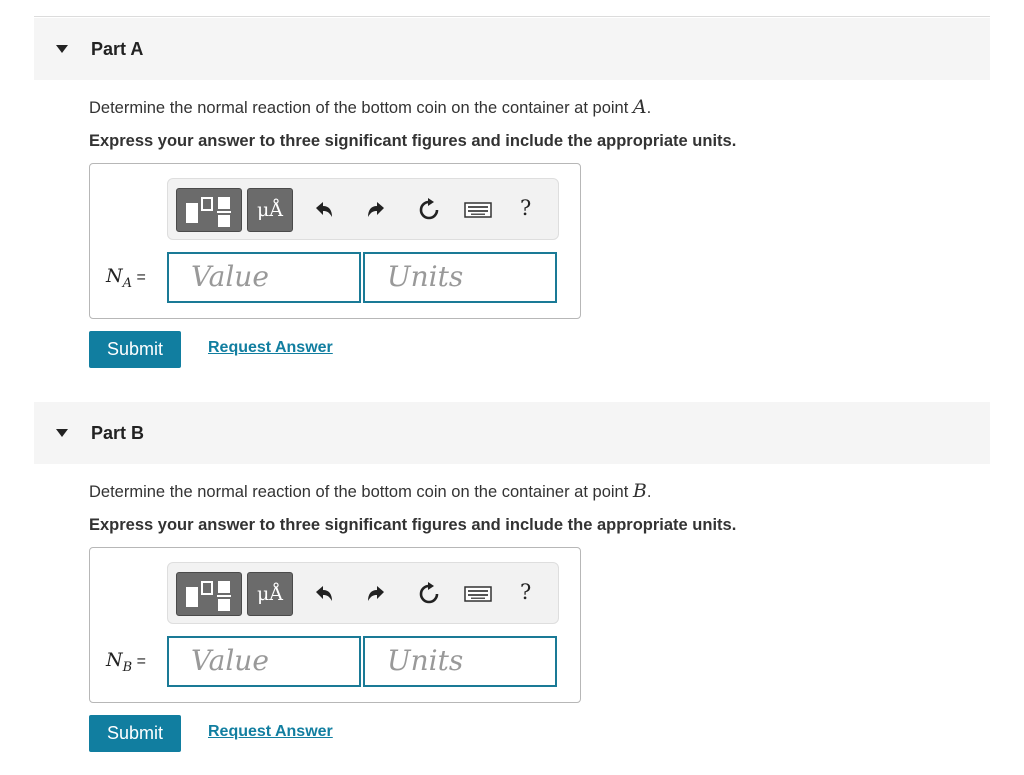  I want to click on answer-label: NB =, so click(126, 662).